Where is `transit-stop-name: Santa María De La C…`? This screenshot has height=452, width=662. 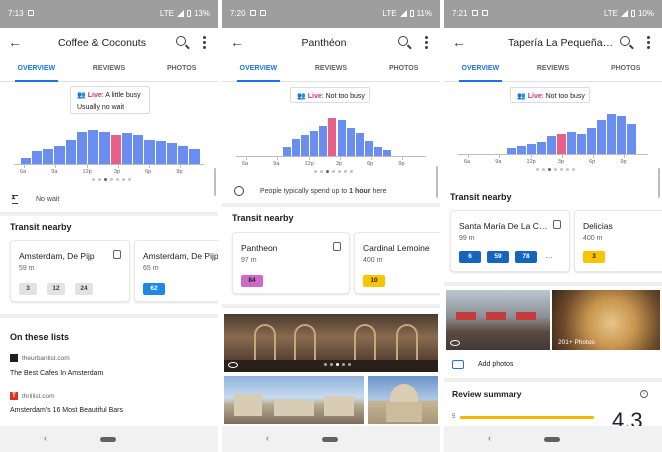 transit-stop-name: Santa María De La C… is located at coordinates (503, 226).